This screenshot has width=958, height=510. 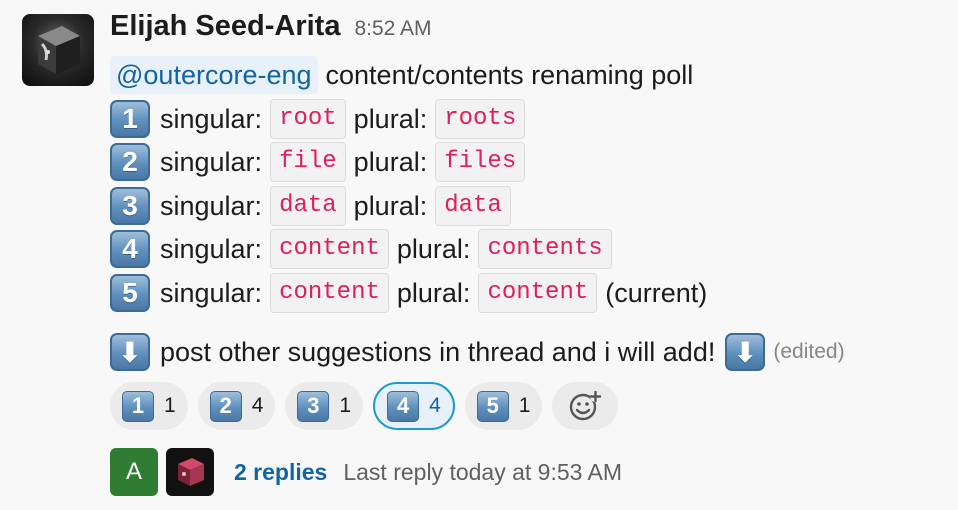 What do you see at coordinates (280, 472) in the screenshot?
I see `replies-link: 2 replies` at bounding box center [280, 472].